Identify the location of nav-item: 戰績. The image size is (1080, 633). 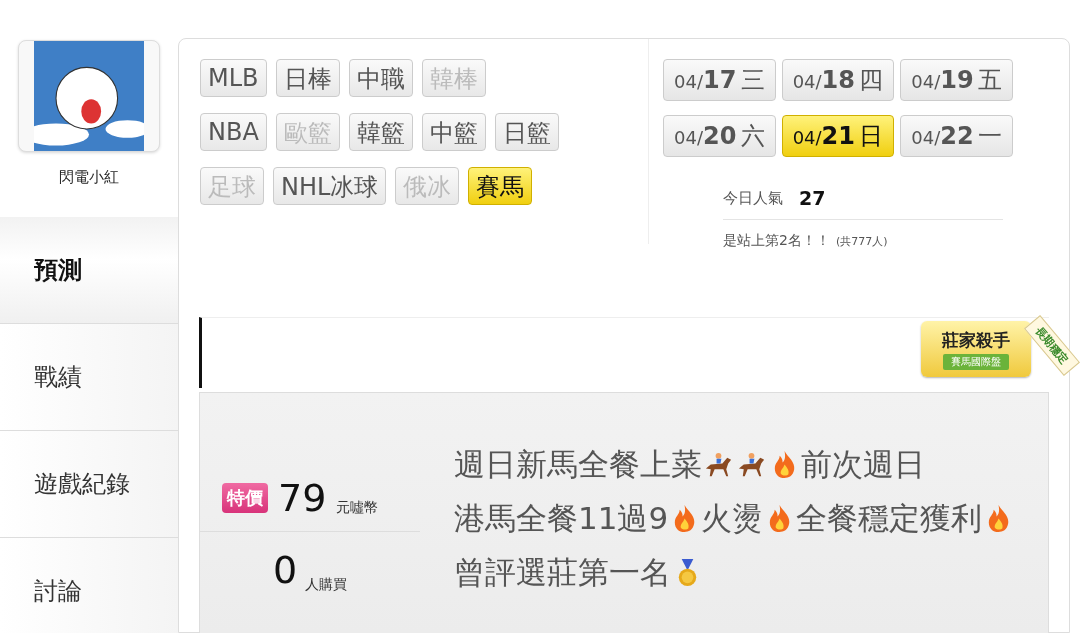
(89, 377).